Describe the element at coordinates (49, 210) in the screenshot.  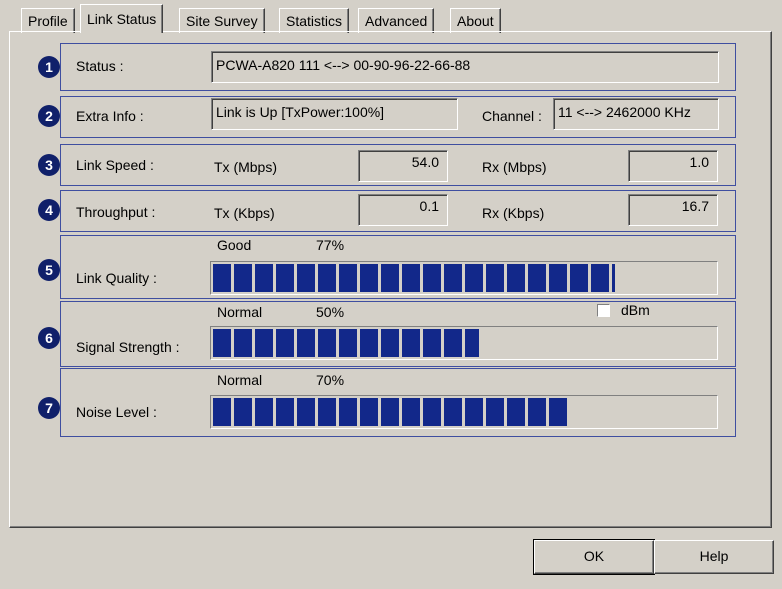
I see `throughput-number-badge: 4` at that location.